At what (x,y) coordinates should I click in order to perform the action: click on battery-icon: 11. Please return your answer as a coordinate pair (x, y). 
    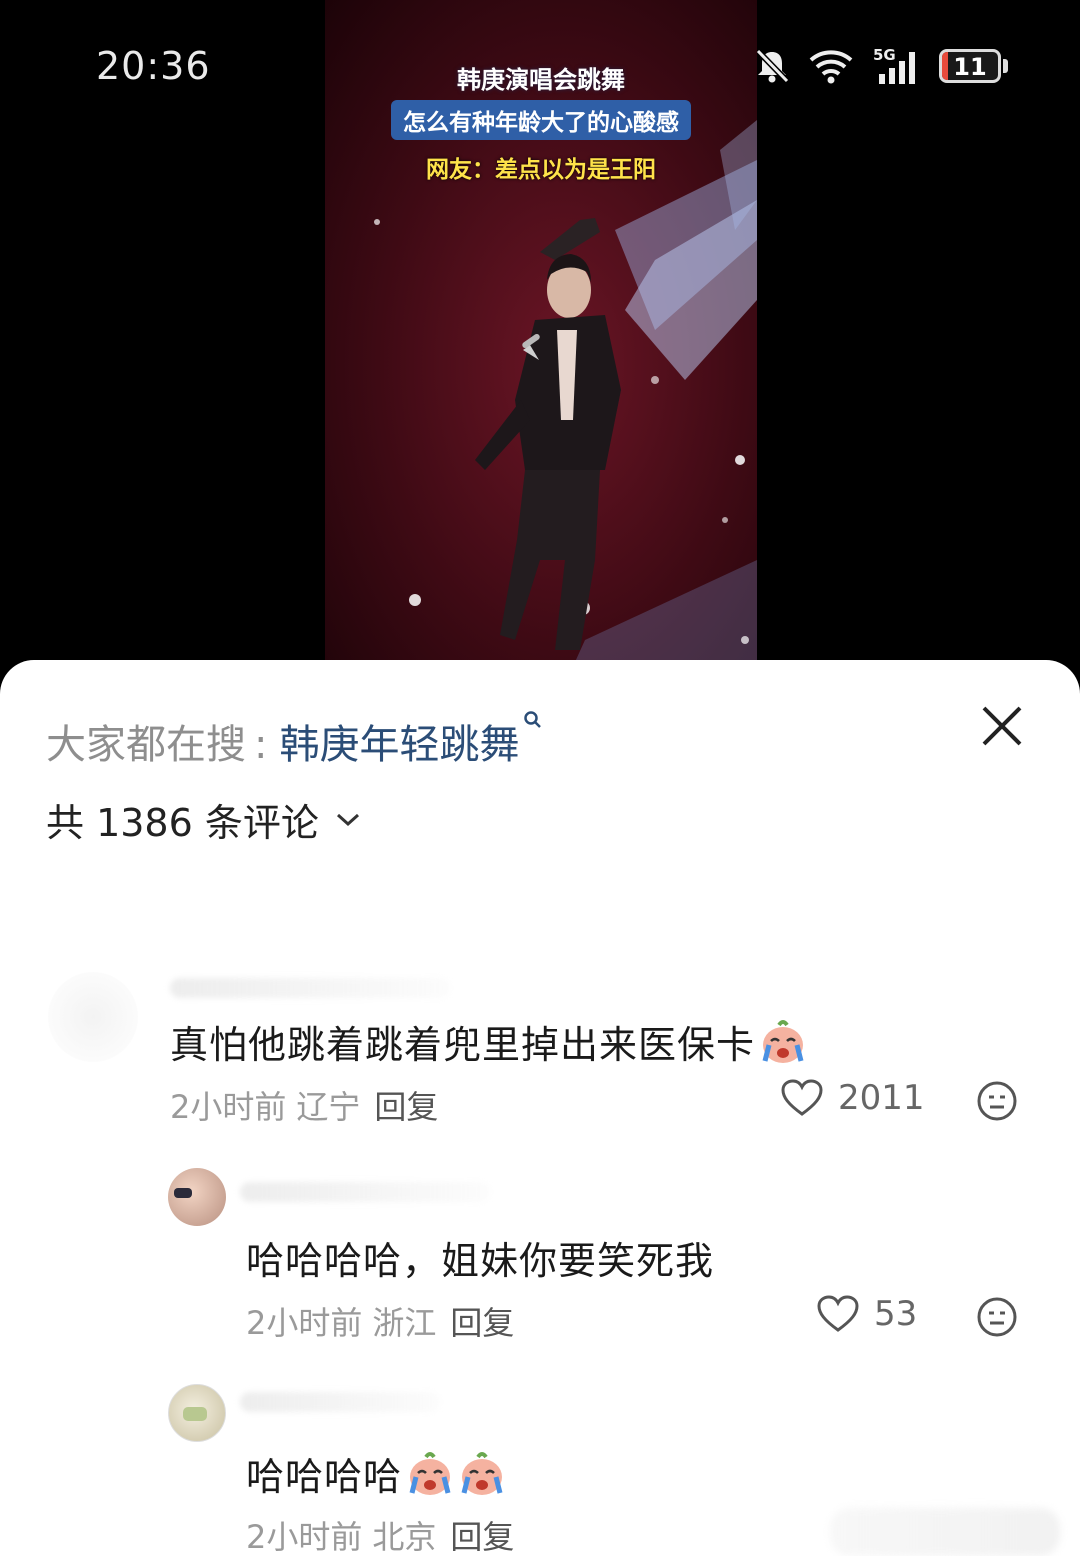
    Looking at the image, I should click on (973, 66).